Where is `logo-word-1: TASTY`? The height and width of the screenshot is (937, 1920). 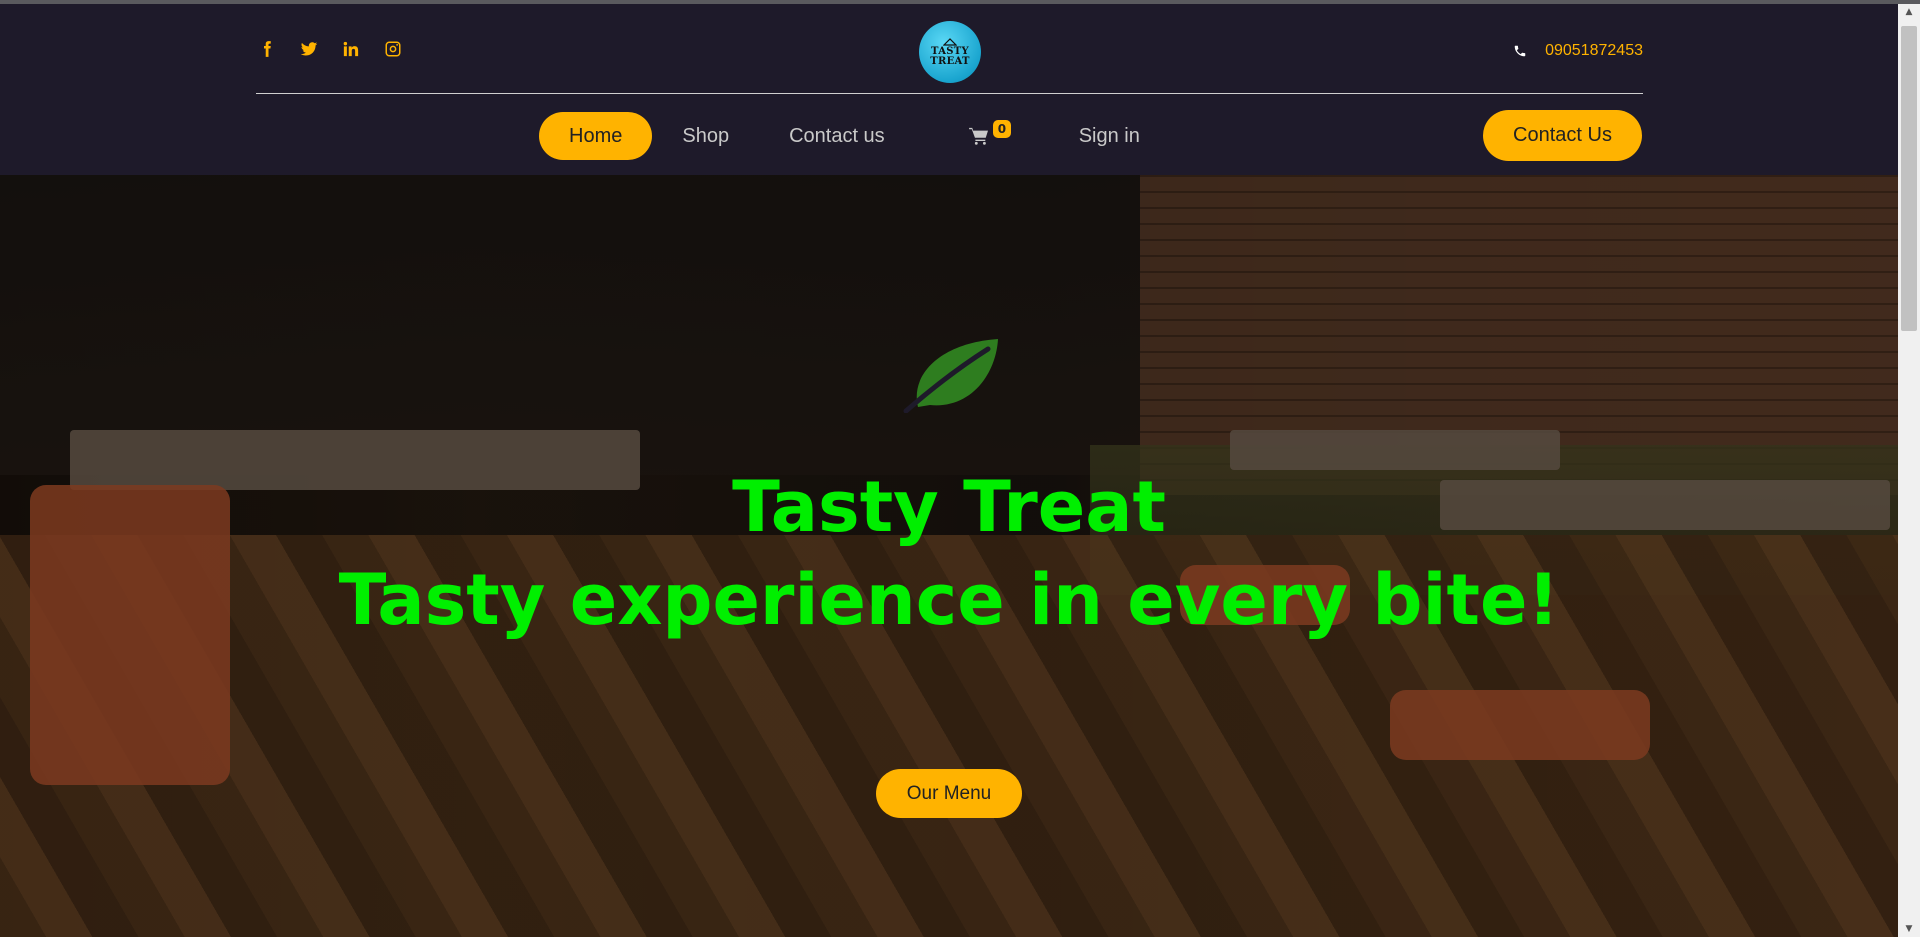 logo-word-1: TASTY is located at coordinates (950, 51).